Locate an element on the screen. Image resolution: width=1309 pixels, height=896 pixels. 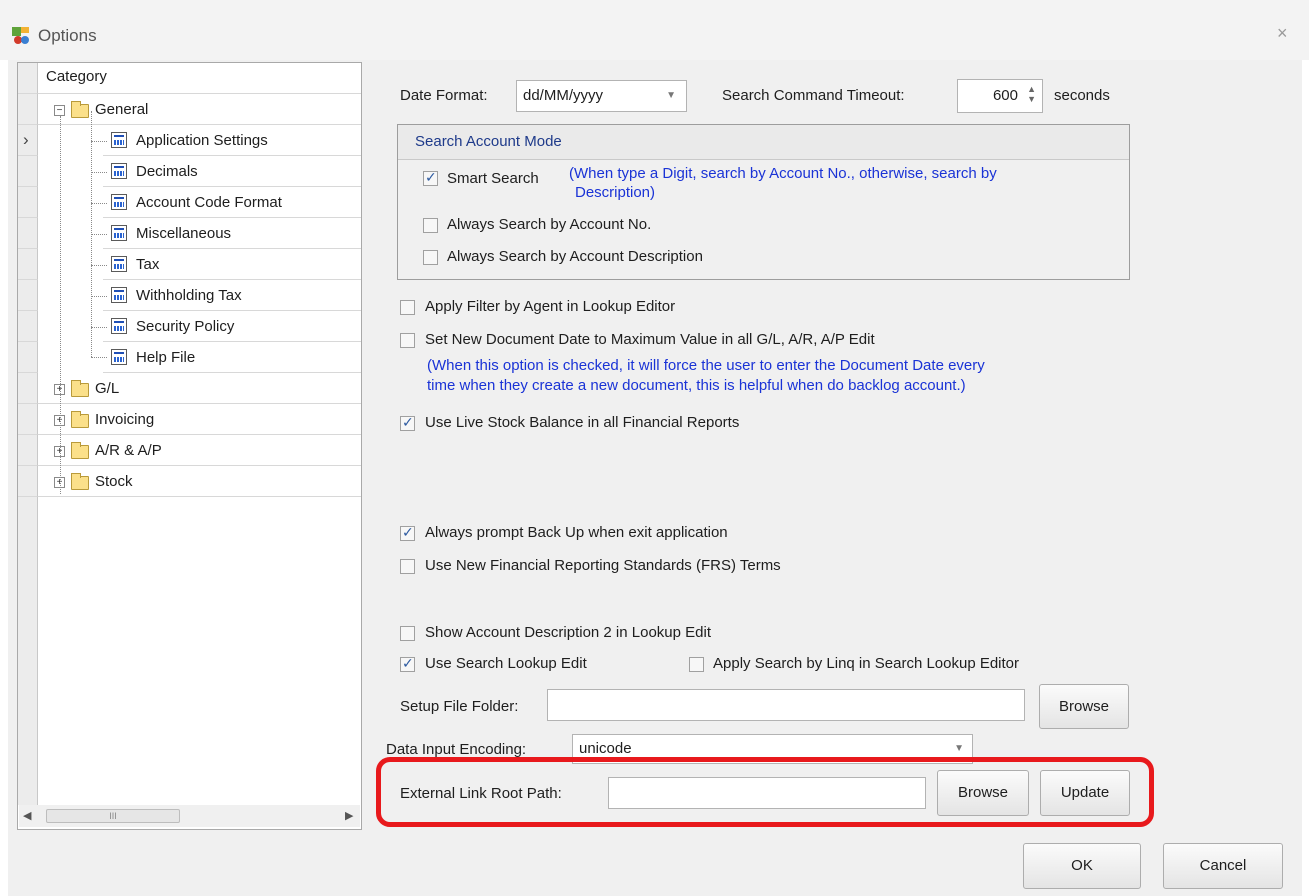
account-desc2-checkbox is located at coordinates (407, 633).